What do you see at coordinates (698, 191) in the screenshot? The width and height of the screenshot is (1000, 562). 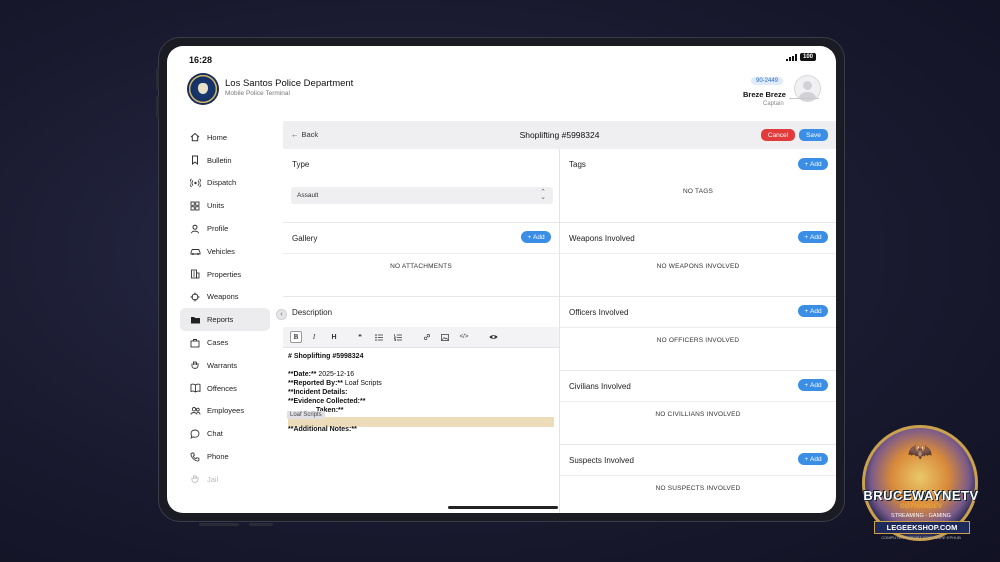 I see `empty-state: NO TAGS` at bounding box center [698, 191].